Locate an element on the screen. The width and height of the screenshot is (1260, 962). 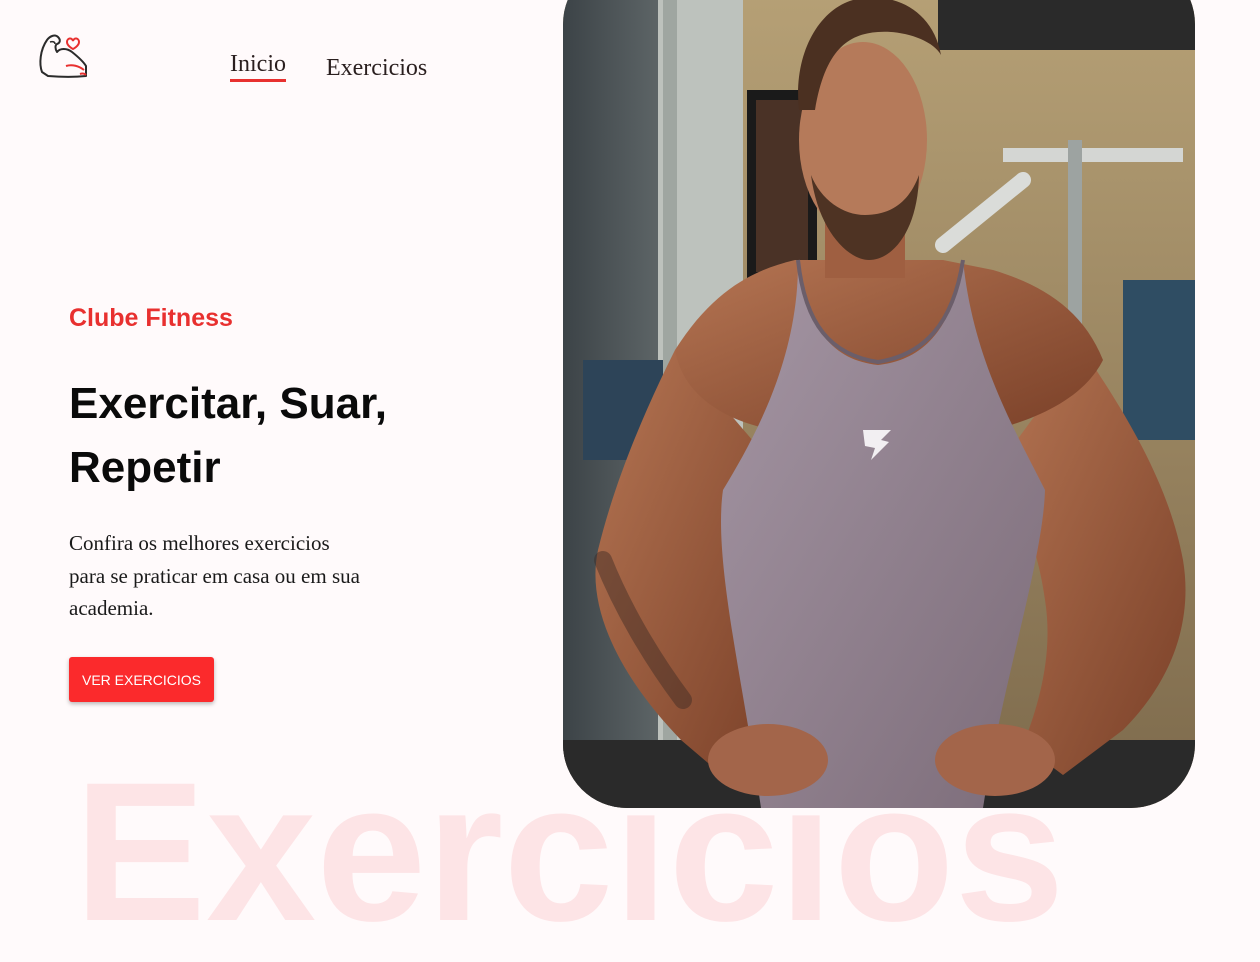
ver-exercicios-button: VER EXERCICIOS is located at coordinates (141, 679).